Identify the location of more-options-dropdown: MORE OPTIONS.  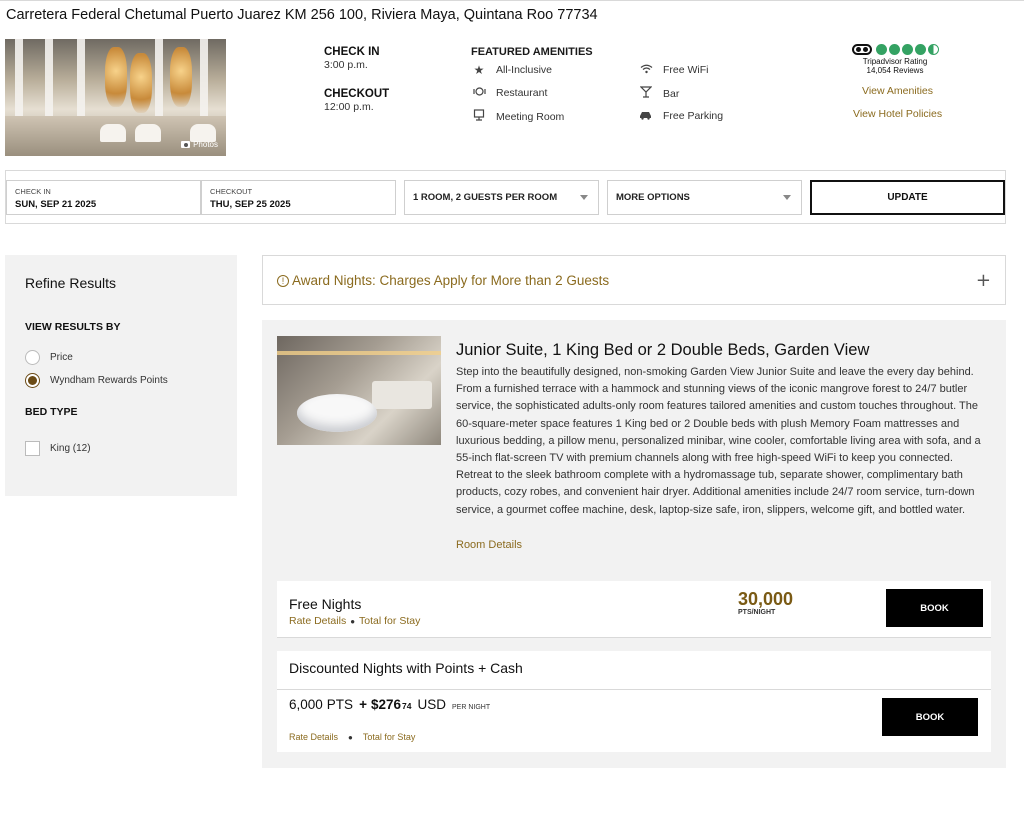
(704, 197).